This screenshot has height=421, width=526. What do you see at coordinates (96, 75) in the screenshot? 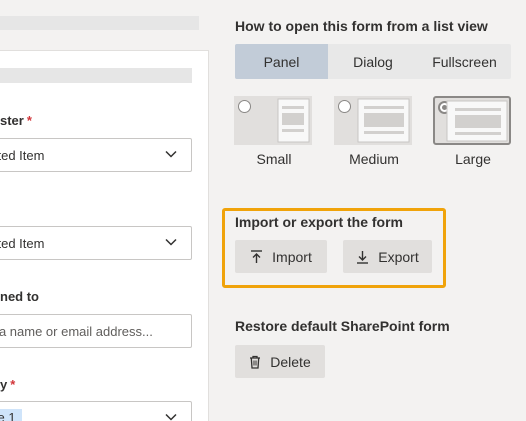
I see `section-header-bar` at bounding box center [96, 75].